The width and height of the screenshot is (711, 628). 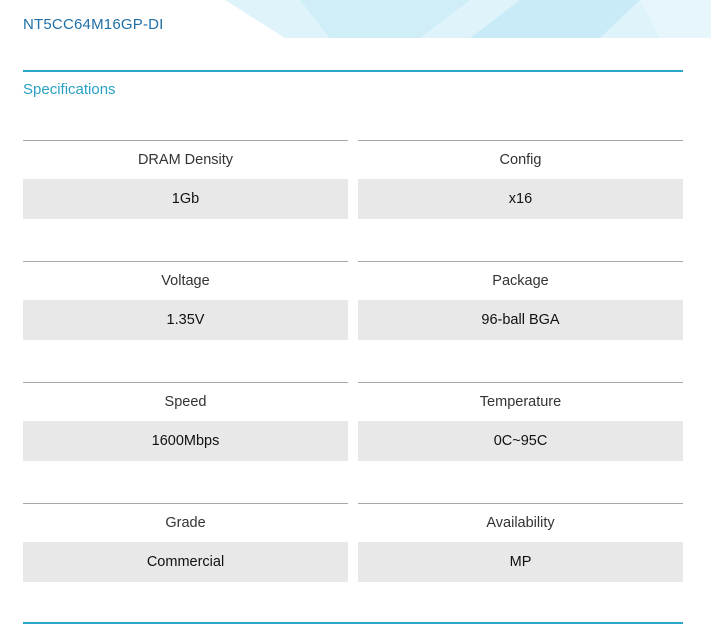 I want to click on spec-value: 1Gb, so click(x=185, y=199).